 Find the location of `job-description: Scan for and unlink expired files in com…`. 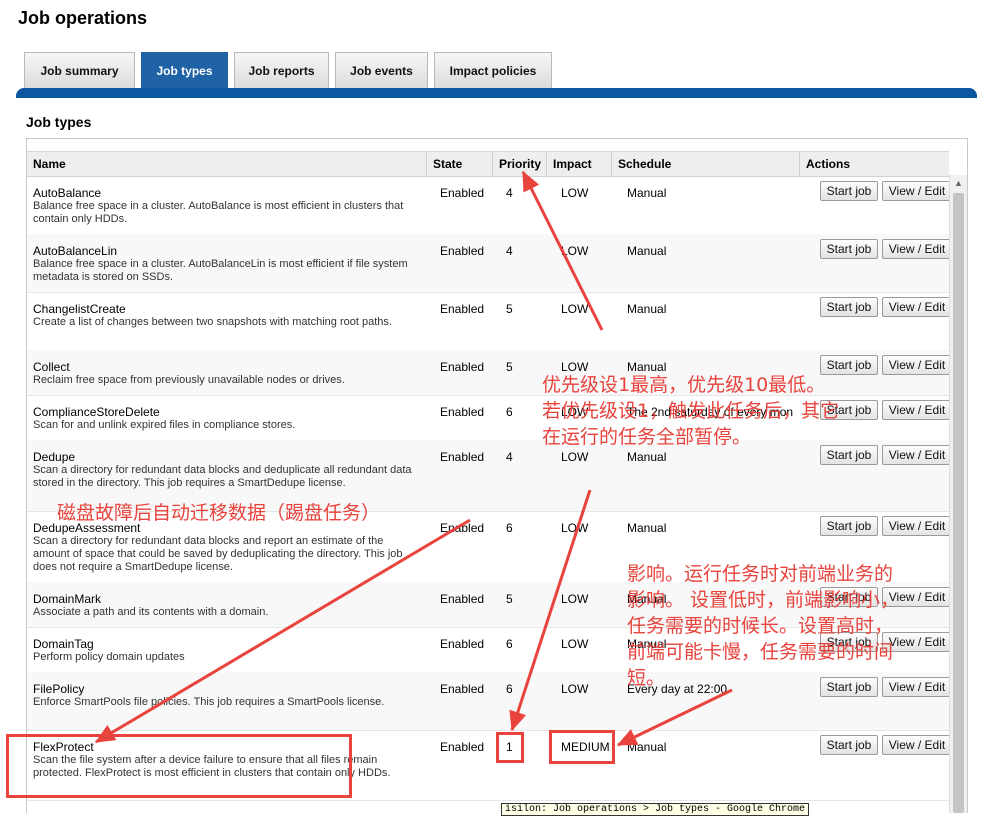

job-description: Scan for and unlink expired files in com… is located at coordinates (164, 425).